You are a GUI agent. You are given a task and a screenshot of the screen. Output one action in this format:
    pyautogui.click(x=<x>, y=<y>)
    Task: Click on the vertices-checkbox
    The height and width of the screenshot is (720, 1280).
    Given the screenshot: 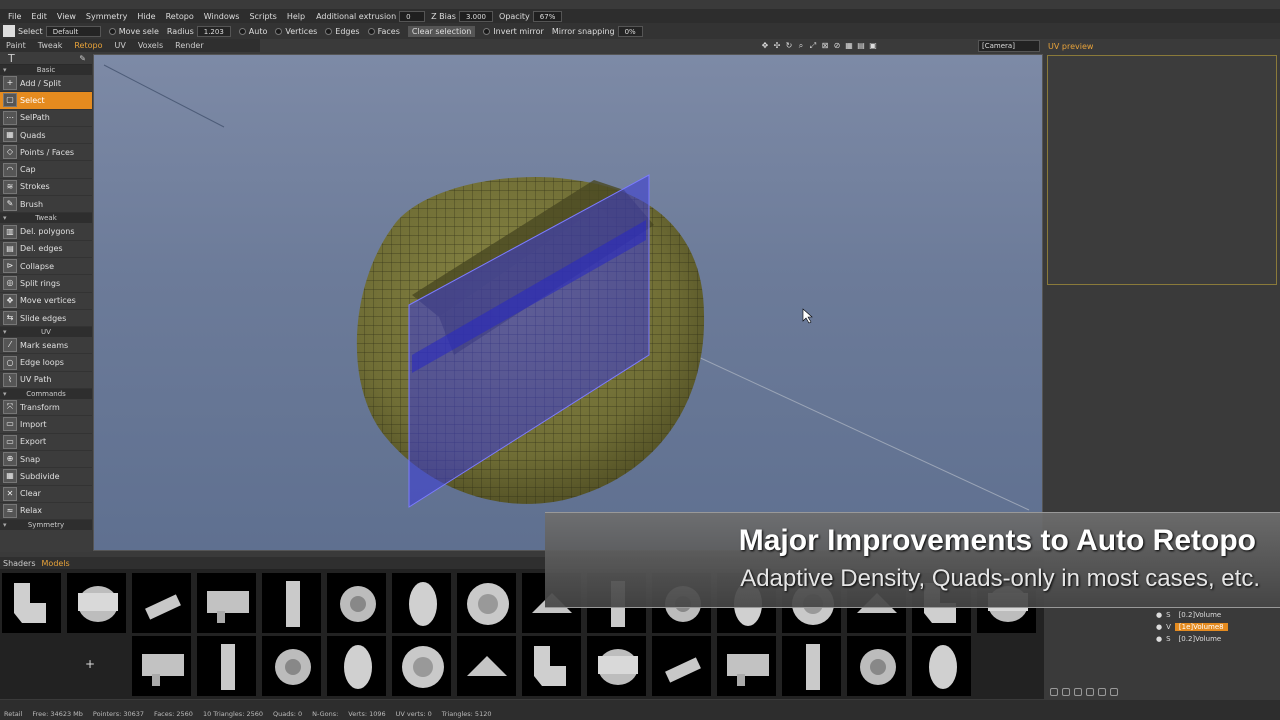 What is the action you would take?
    pyautogui.click(x=279, y=31)
    